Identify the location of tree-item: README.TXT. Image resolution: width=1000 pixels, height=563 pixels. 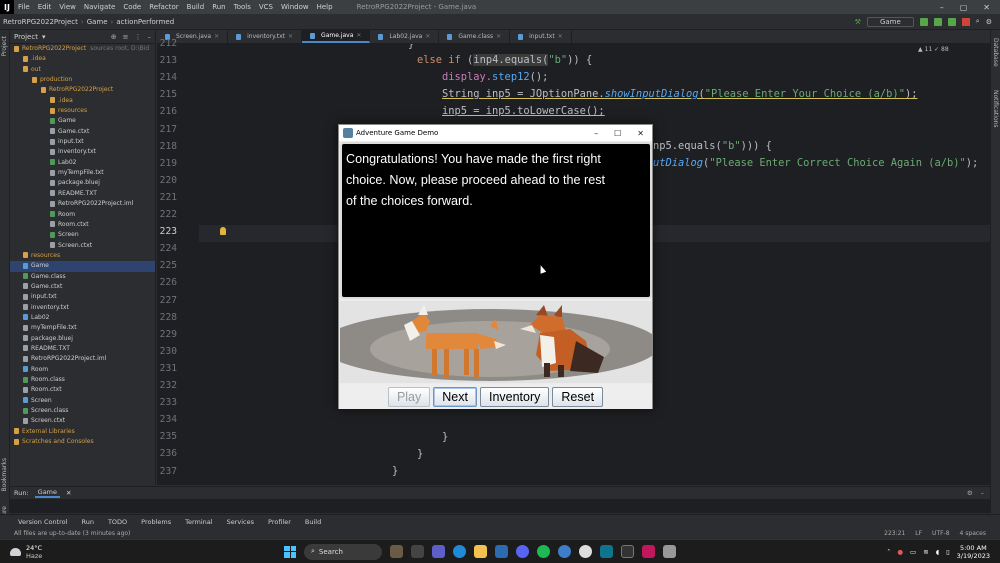
(82, 194).